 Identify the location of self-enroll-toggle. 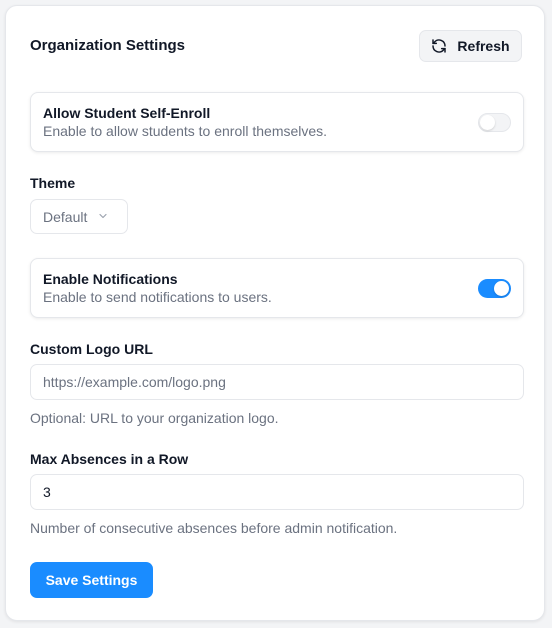
(494, 122).